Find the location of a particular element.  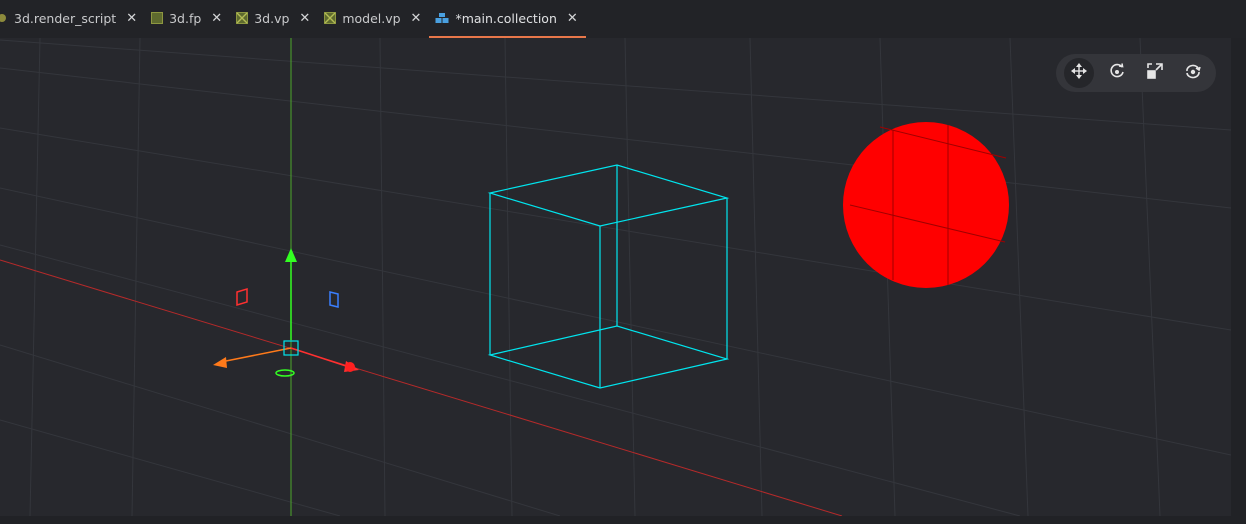

vertical-scrollbar is located at coordinates (1238, 281).